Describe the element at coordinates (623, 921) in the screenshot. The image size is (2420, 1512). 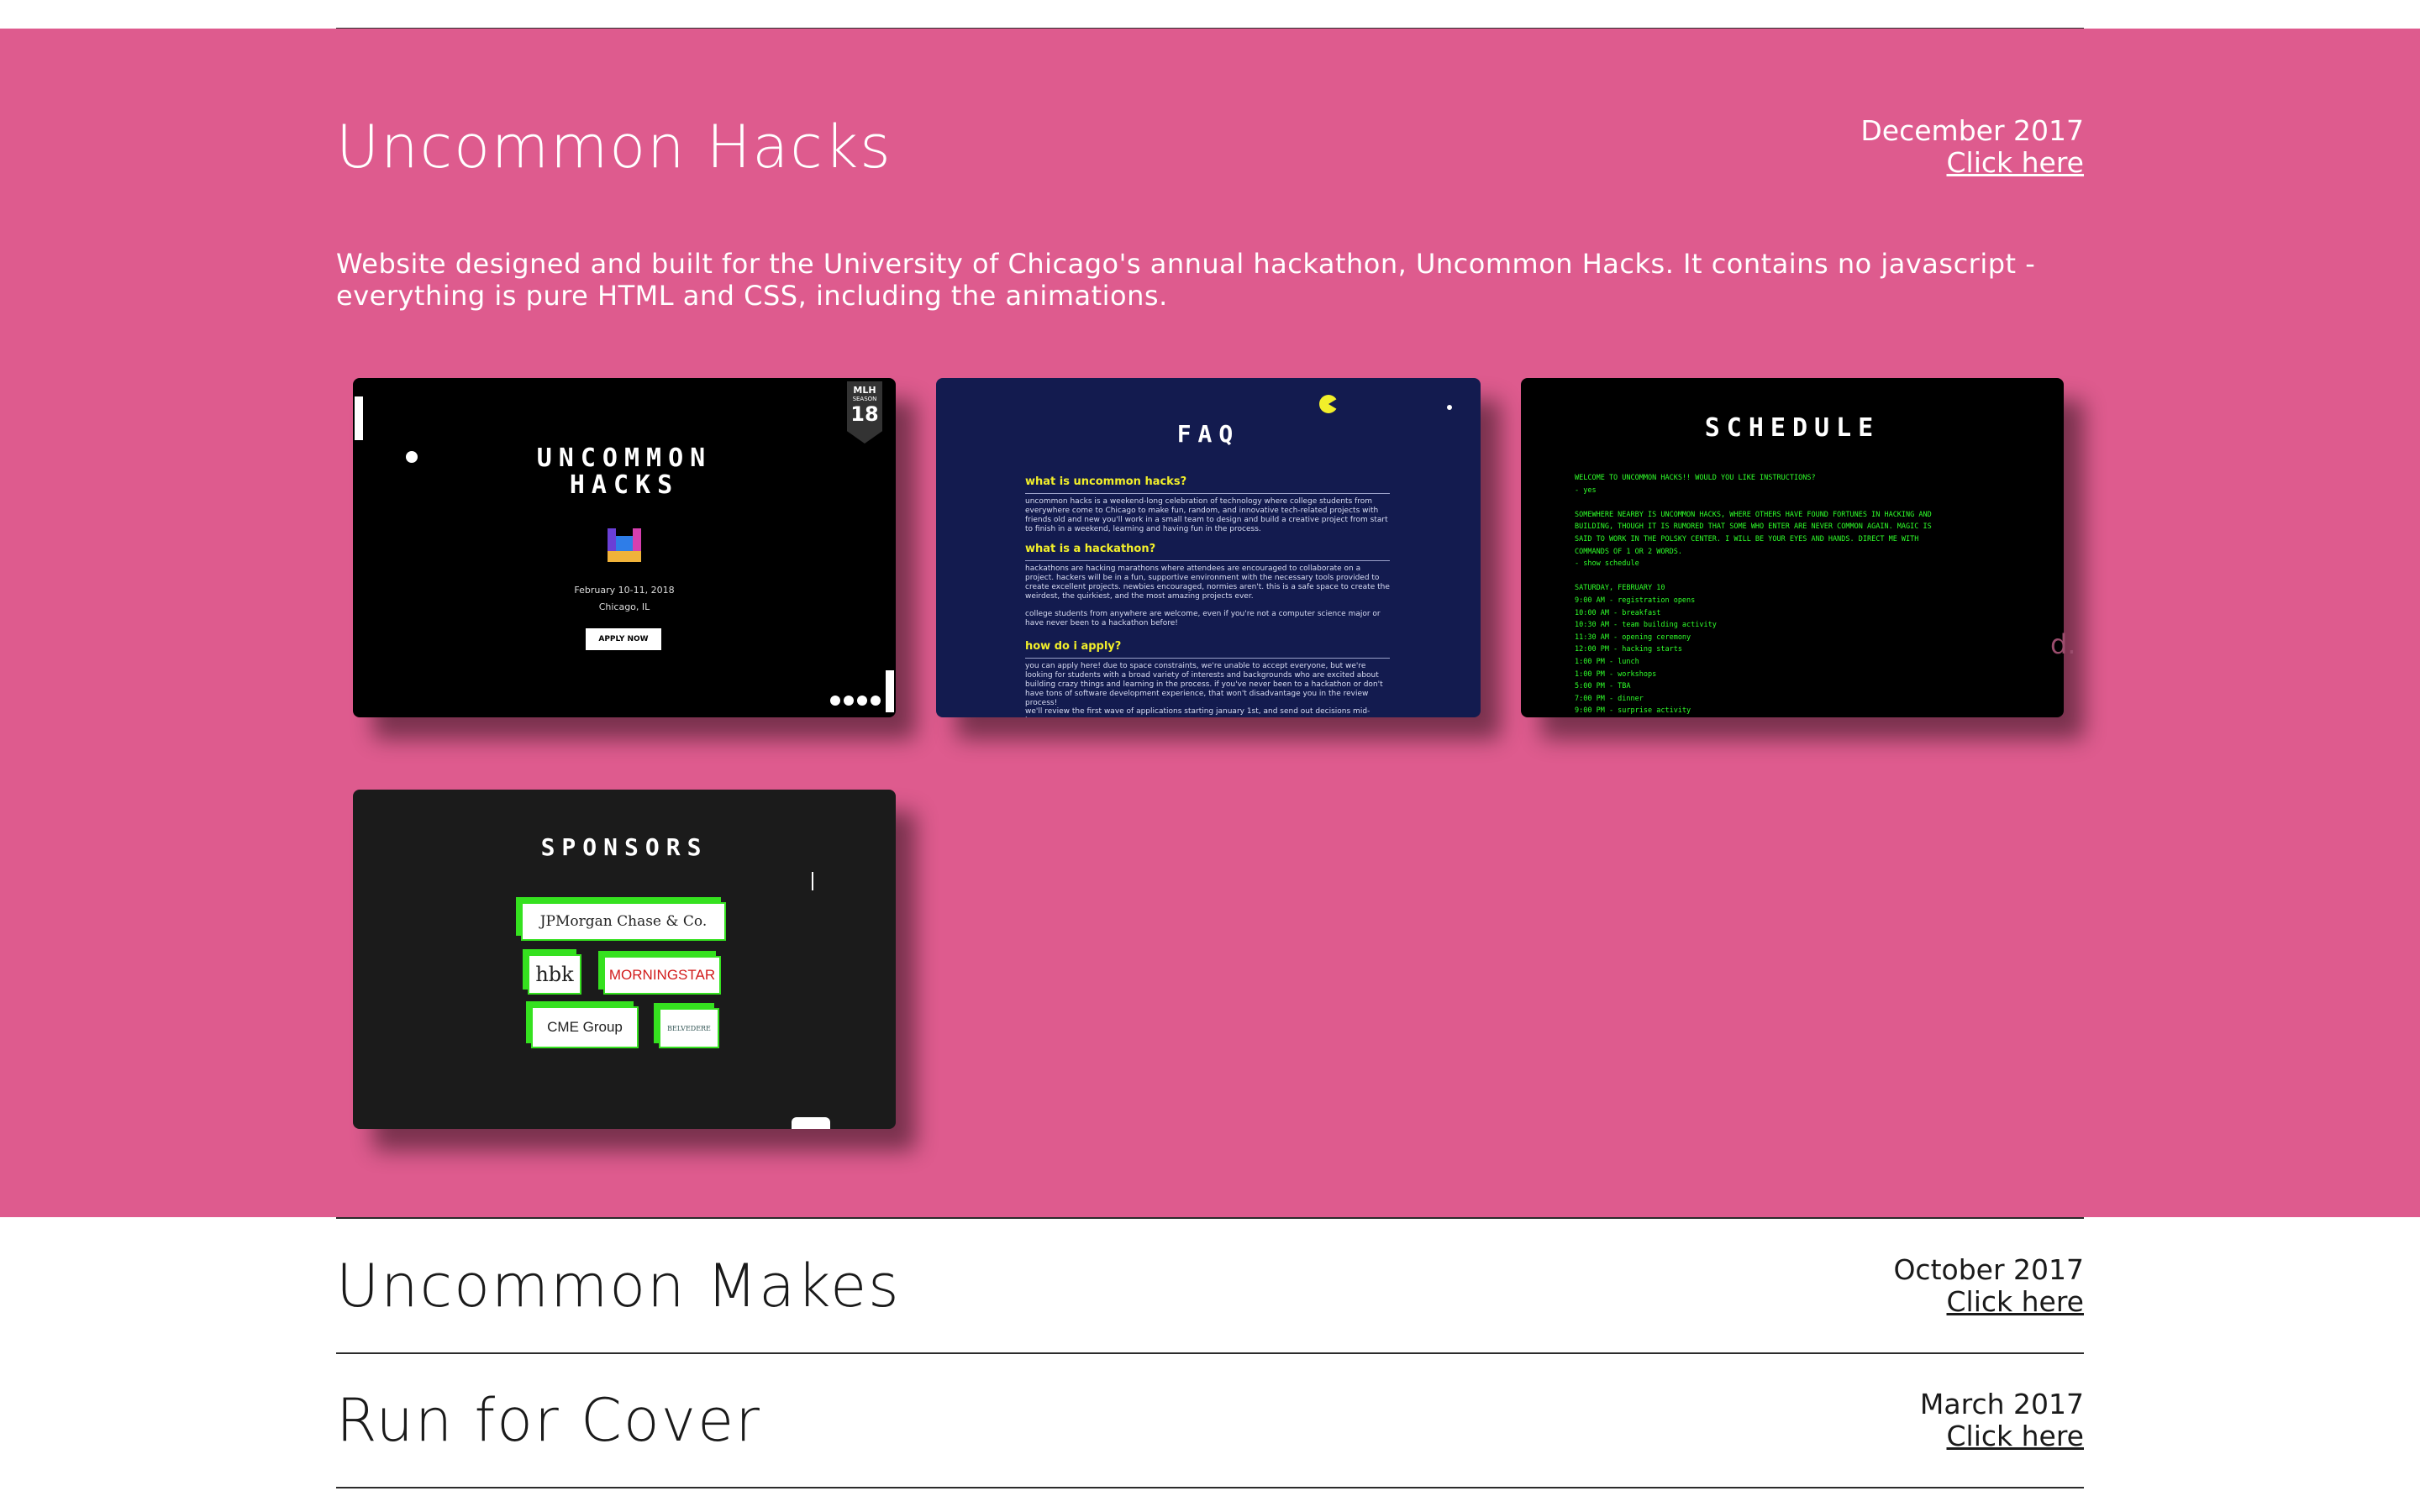
I see `sponsor-logo: JPMorgan Chase & Co.` at that location.